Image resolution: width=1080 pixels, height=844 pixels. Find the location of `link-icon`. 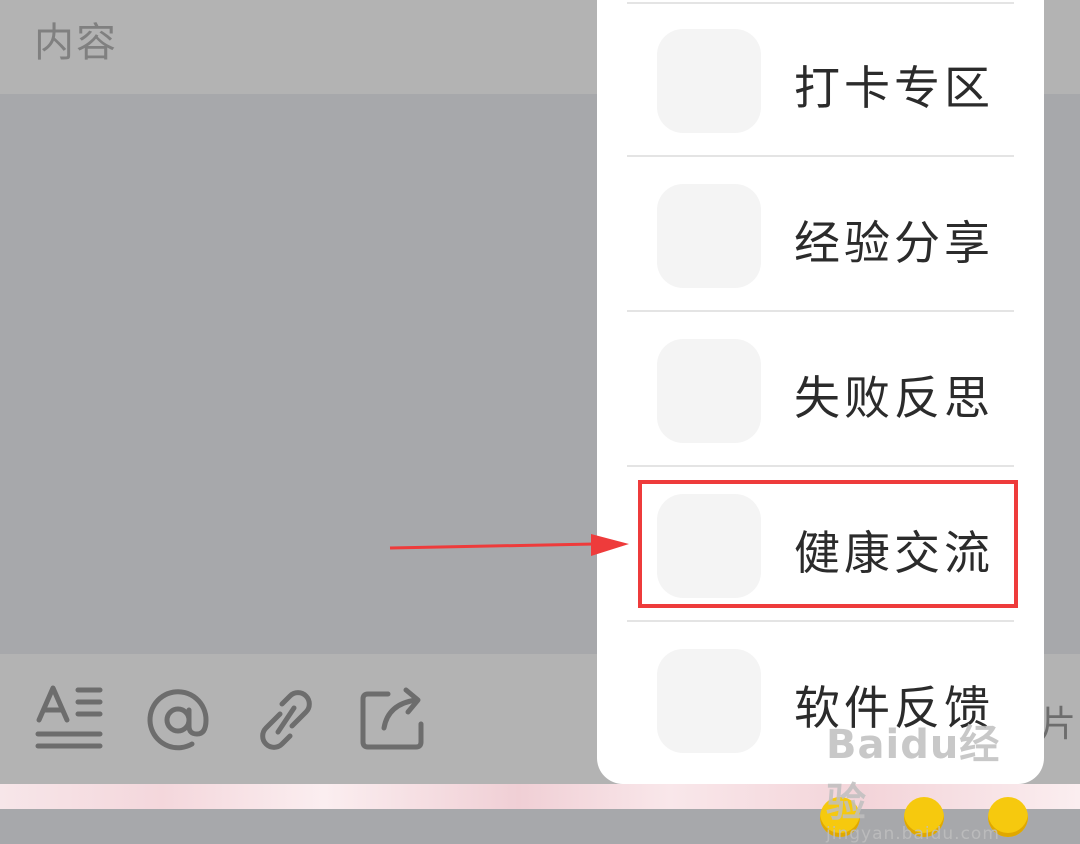

link-icon is located at coordinates (286, 720).